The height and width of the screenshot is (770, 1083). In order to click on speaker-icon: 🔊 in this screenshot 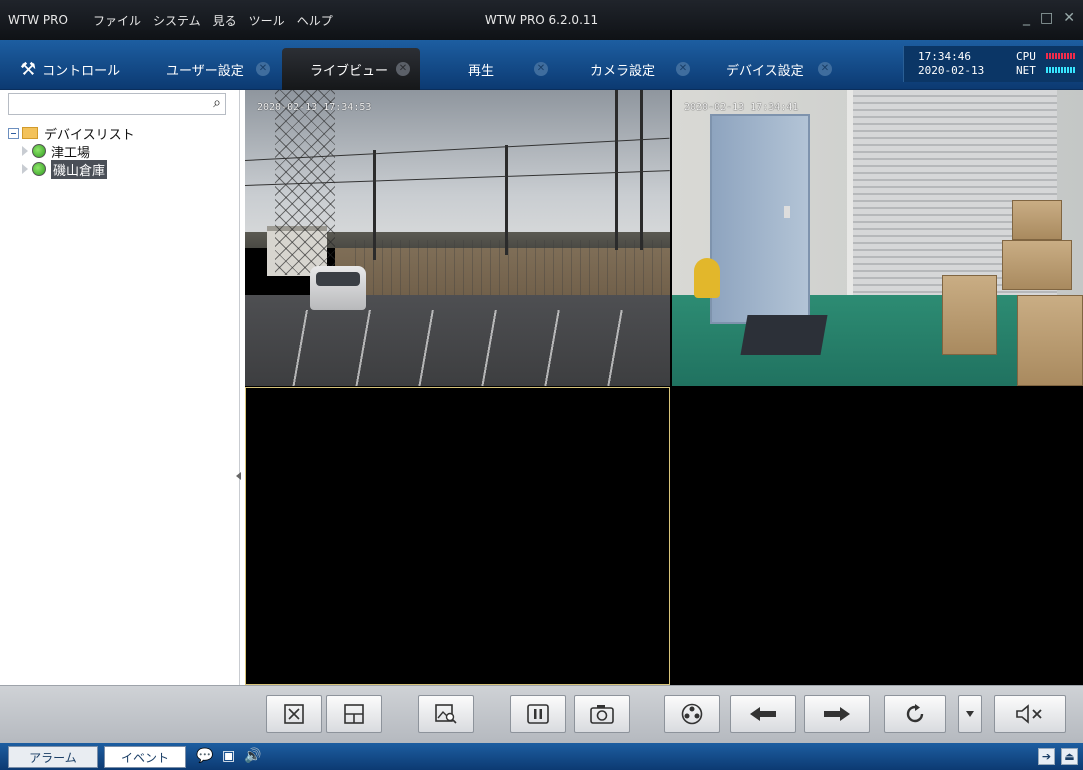, I will do `click(252, 756)`.